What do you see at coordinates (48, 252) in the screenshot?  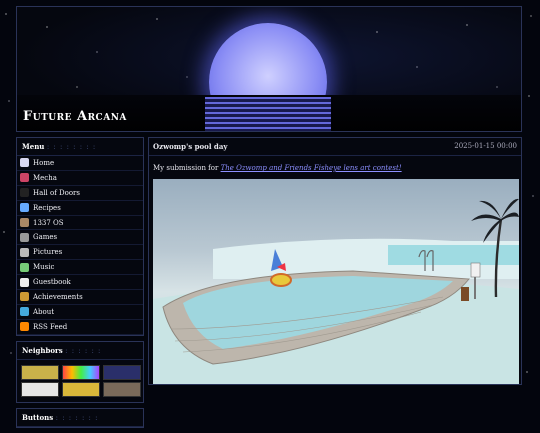 I see `menu-item-label: Pictures` at bounding box center [48, 252].